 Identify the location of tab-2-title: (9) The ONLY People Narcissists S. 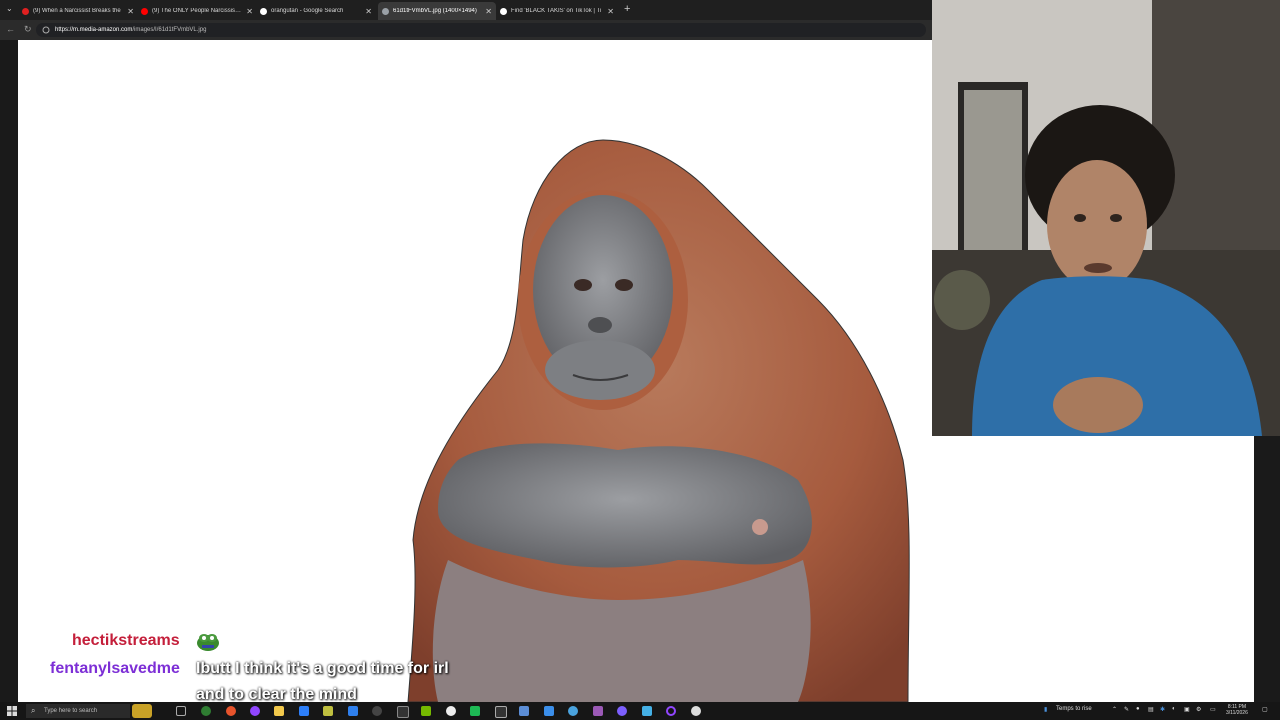
(197, 11).